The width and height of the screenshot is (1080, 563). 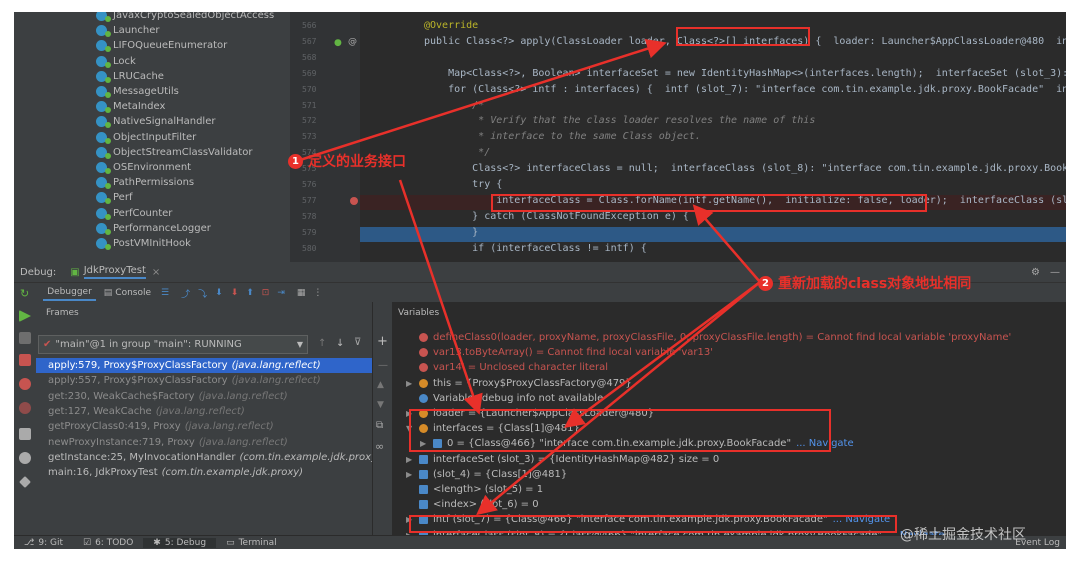 What do you see at coordinates (137, 91) in the screenshot?
I see `tree-item: MessageUtils` at bounding box center [137, 91].